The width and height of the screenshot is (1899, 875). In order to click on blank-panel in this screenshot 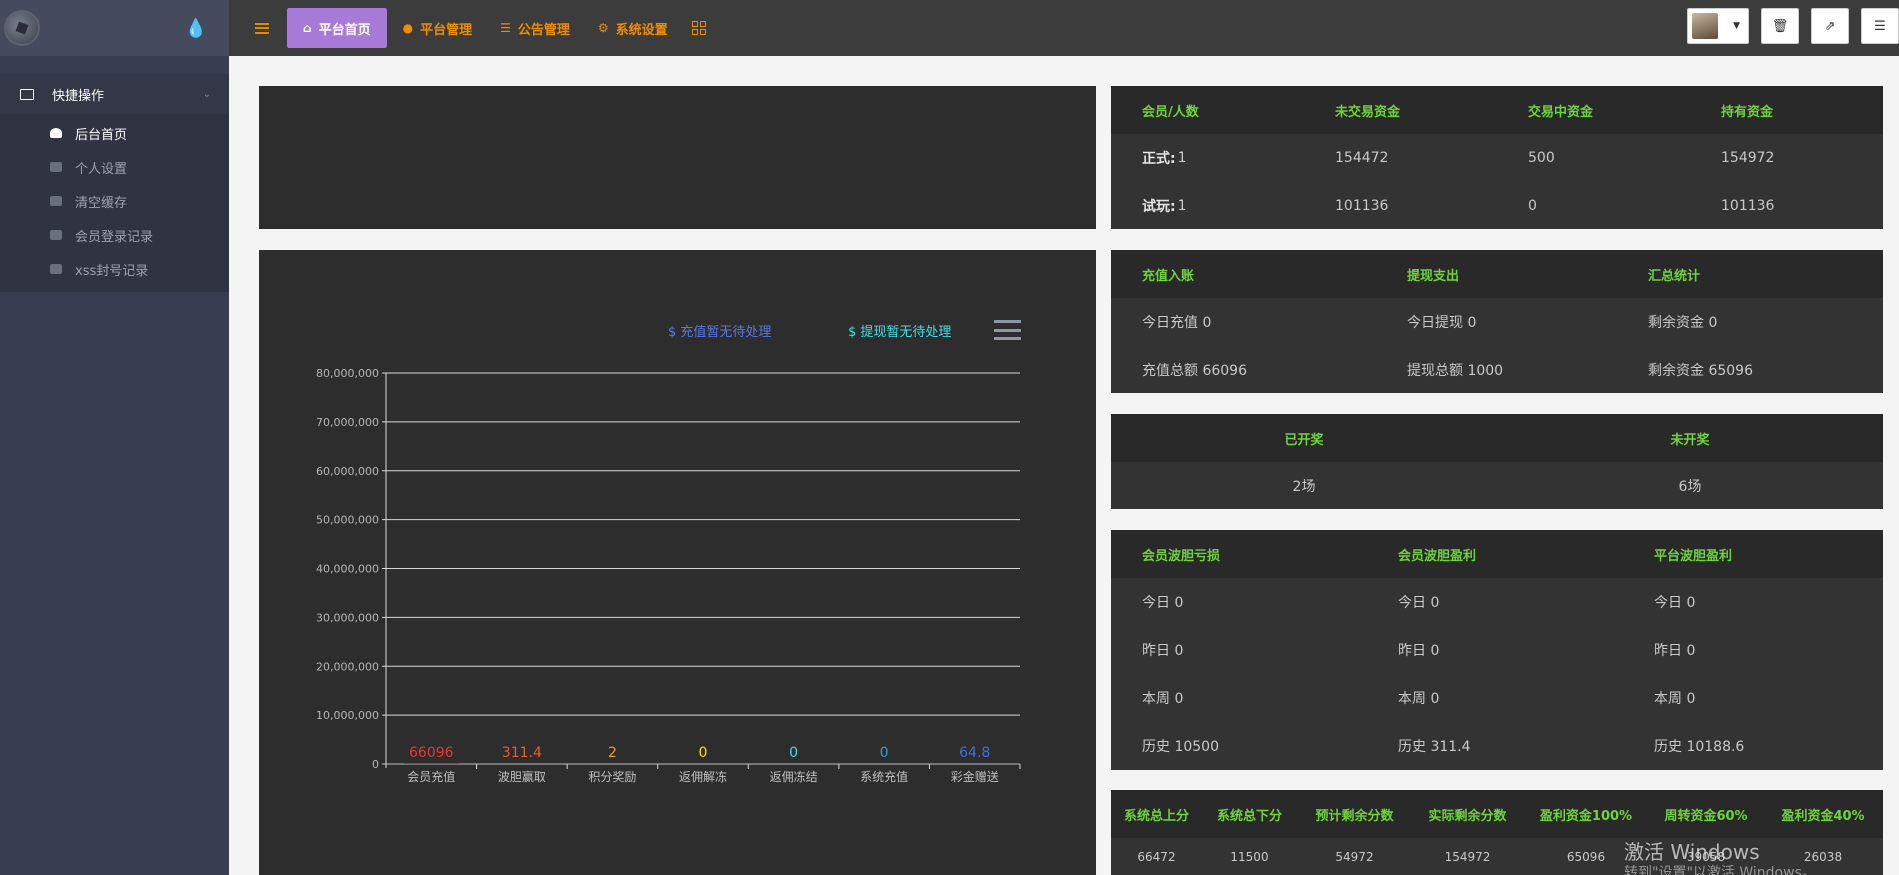, I will do `click(677, 157)`.